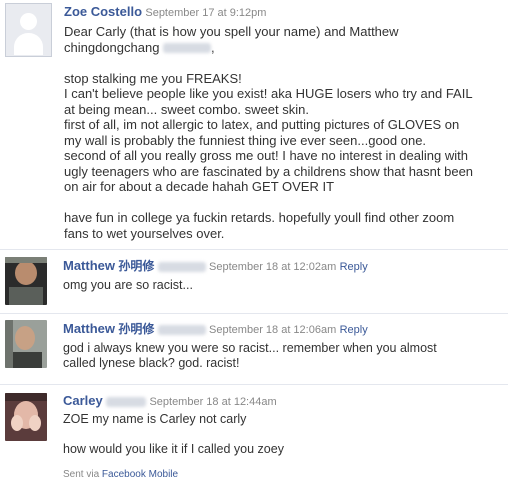 The width and height of the screenshot is (508, 480). I want to click on default-avatar-icon, so click(28, 30).